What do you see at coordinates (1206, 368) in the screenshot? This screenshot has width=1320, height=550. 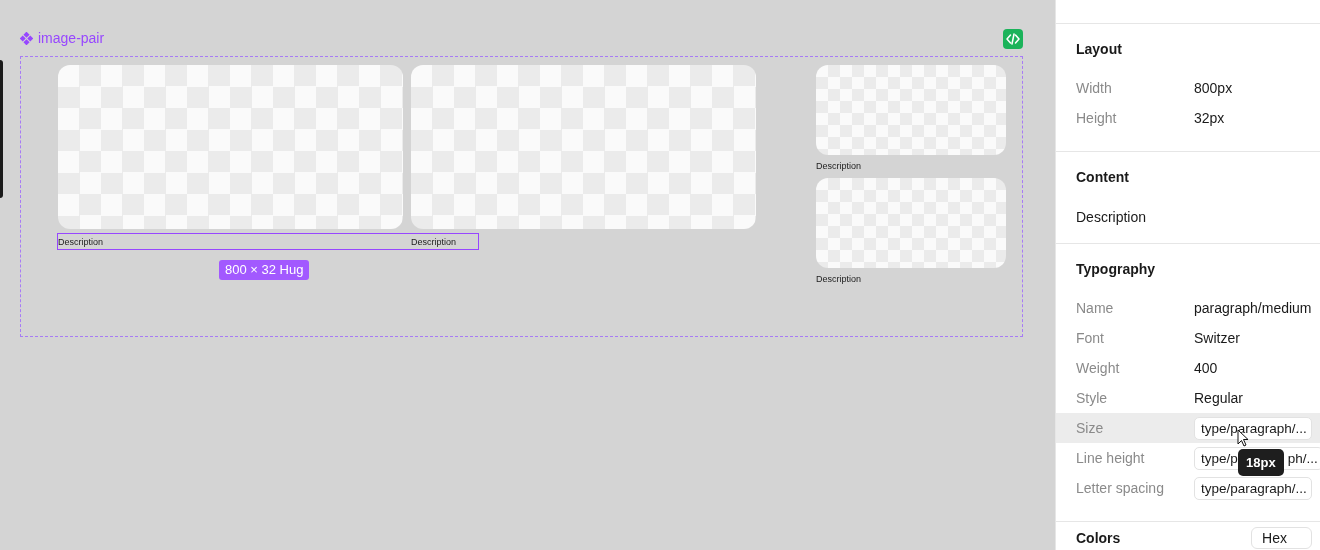 I see `property-value: 400` at bounding box center [1206, 368].